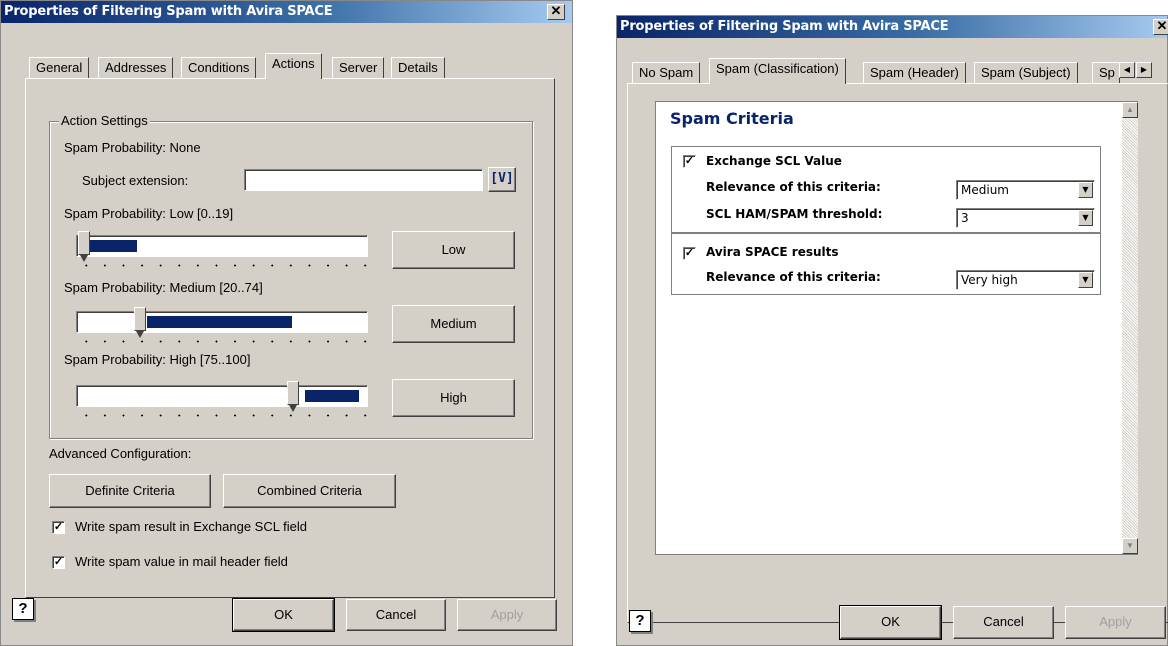 The width and height of the screenshot is (1168, 646). What do you see at coordinates (222, 246) in the screenshot?
I see `low-slider-track` at bounding box center [222, 246].